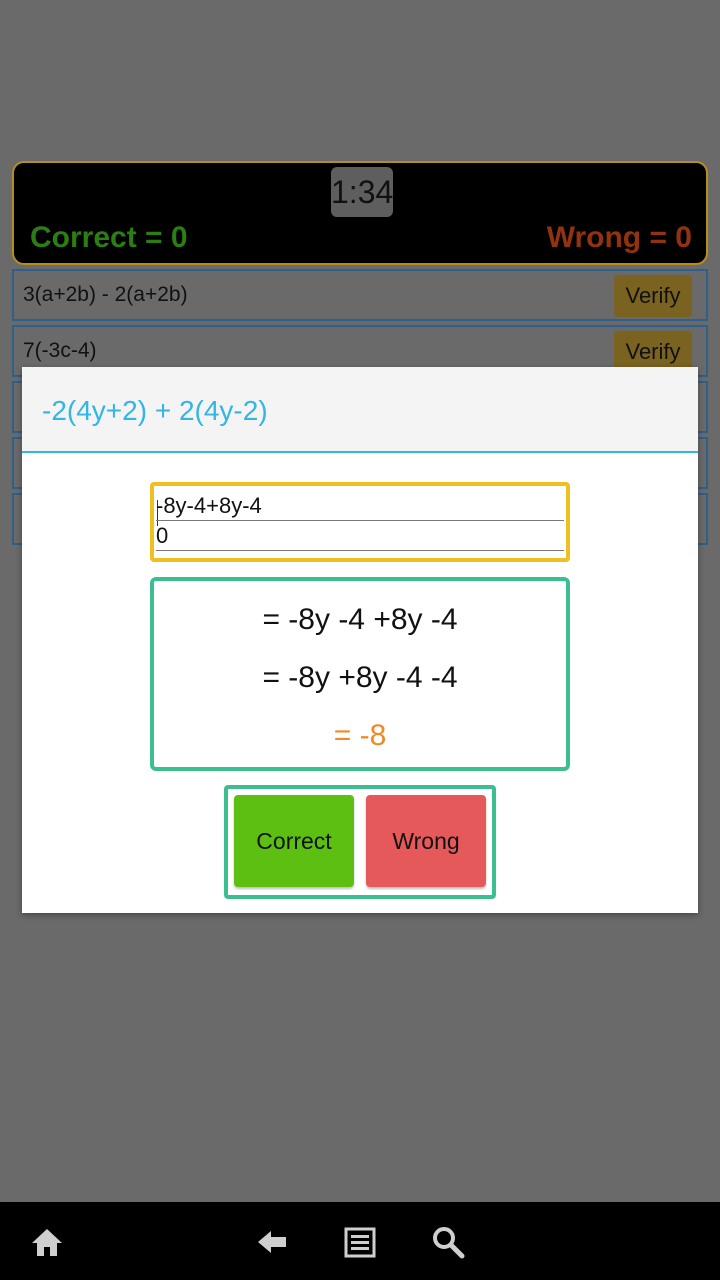 Image resolution: width=720 pixels, height=1280 pixels. I want to click on search-icon, so click(448, 1242).